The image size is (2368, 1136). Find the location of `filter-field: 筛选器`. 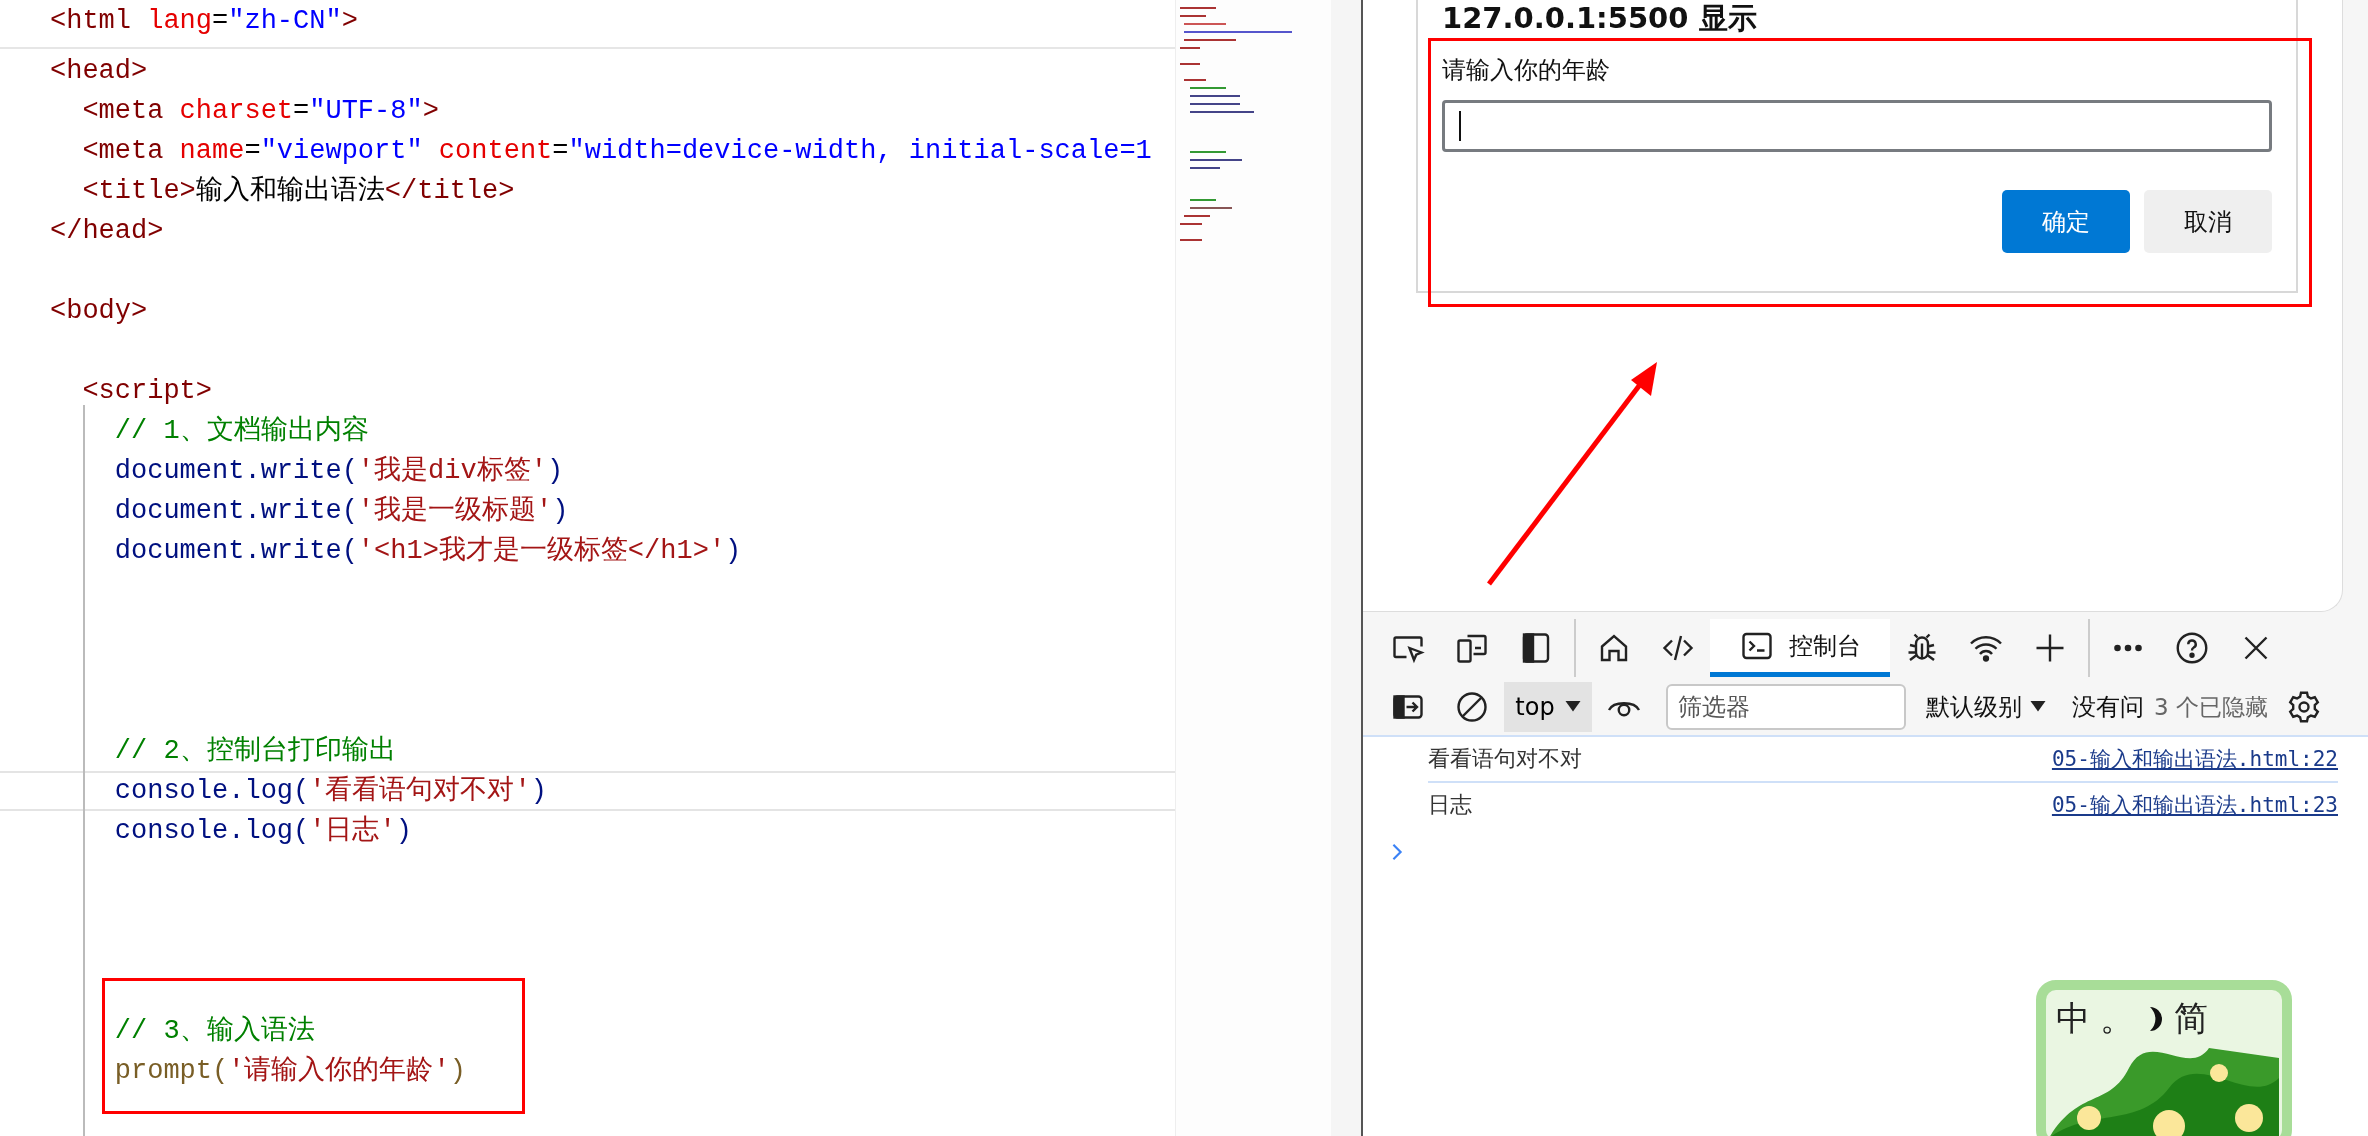

filter-field: 筛选器 is located at coordinates (1786, 707).